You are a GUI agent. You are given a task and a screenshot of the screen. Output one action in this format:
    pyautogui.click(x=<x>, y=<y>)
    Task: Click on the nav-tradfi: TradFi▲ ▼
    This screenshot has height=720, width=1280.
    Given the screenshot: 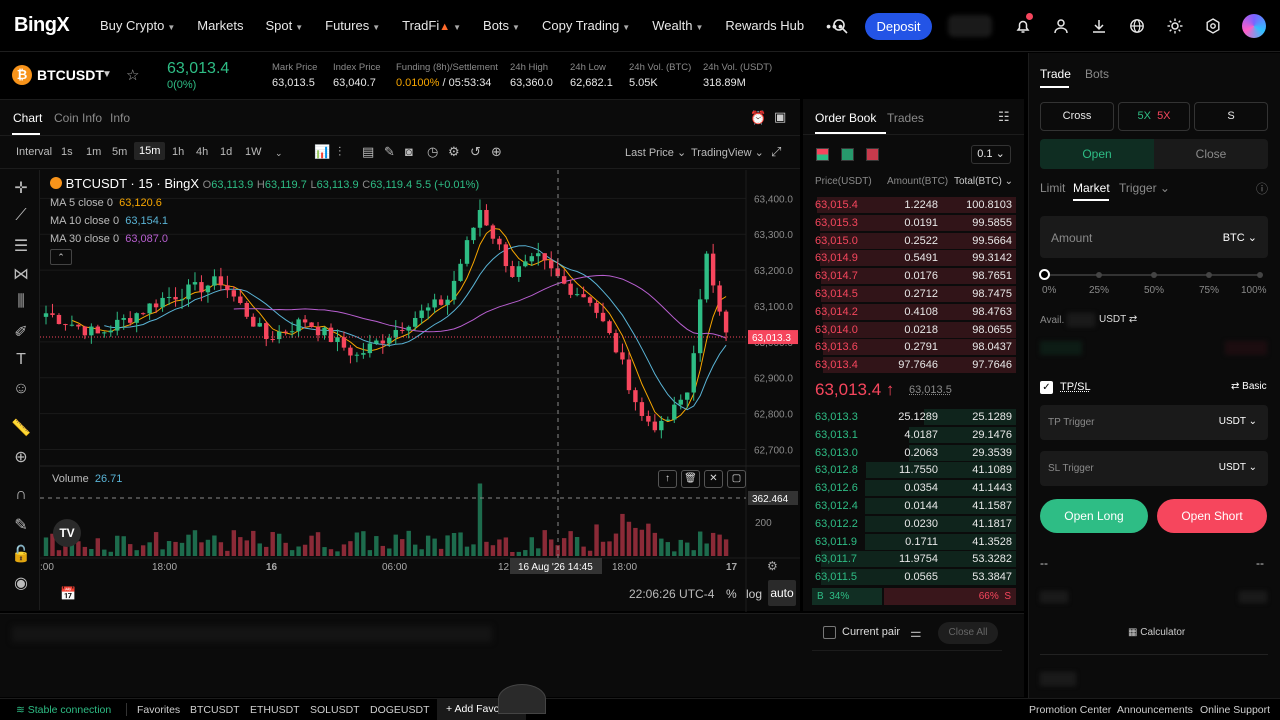 What is the action you would take?
    pyautogui.click(x=431, y=25)
    